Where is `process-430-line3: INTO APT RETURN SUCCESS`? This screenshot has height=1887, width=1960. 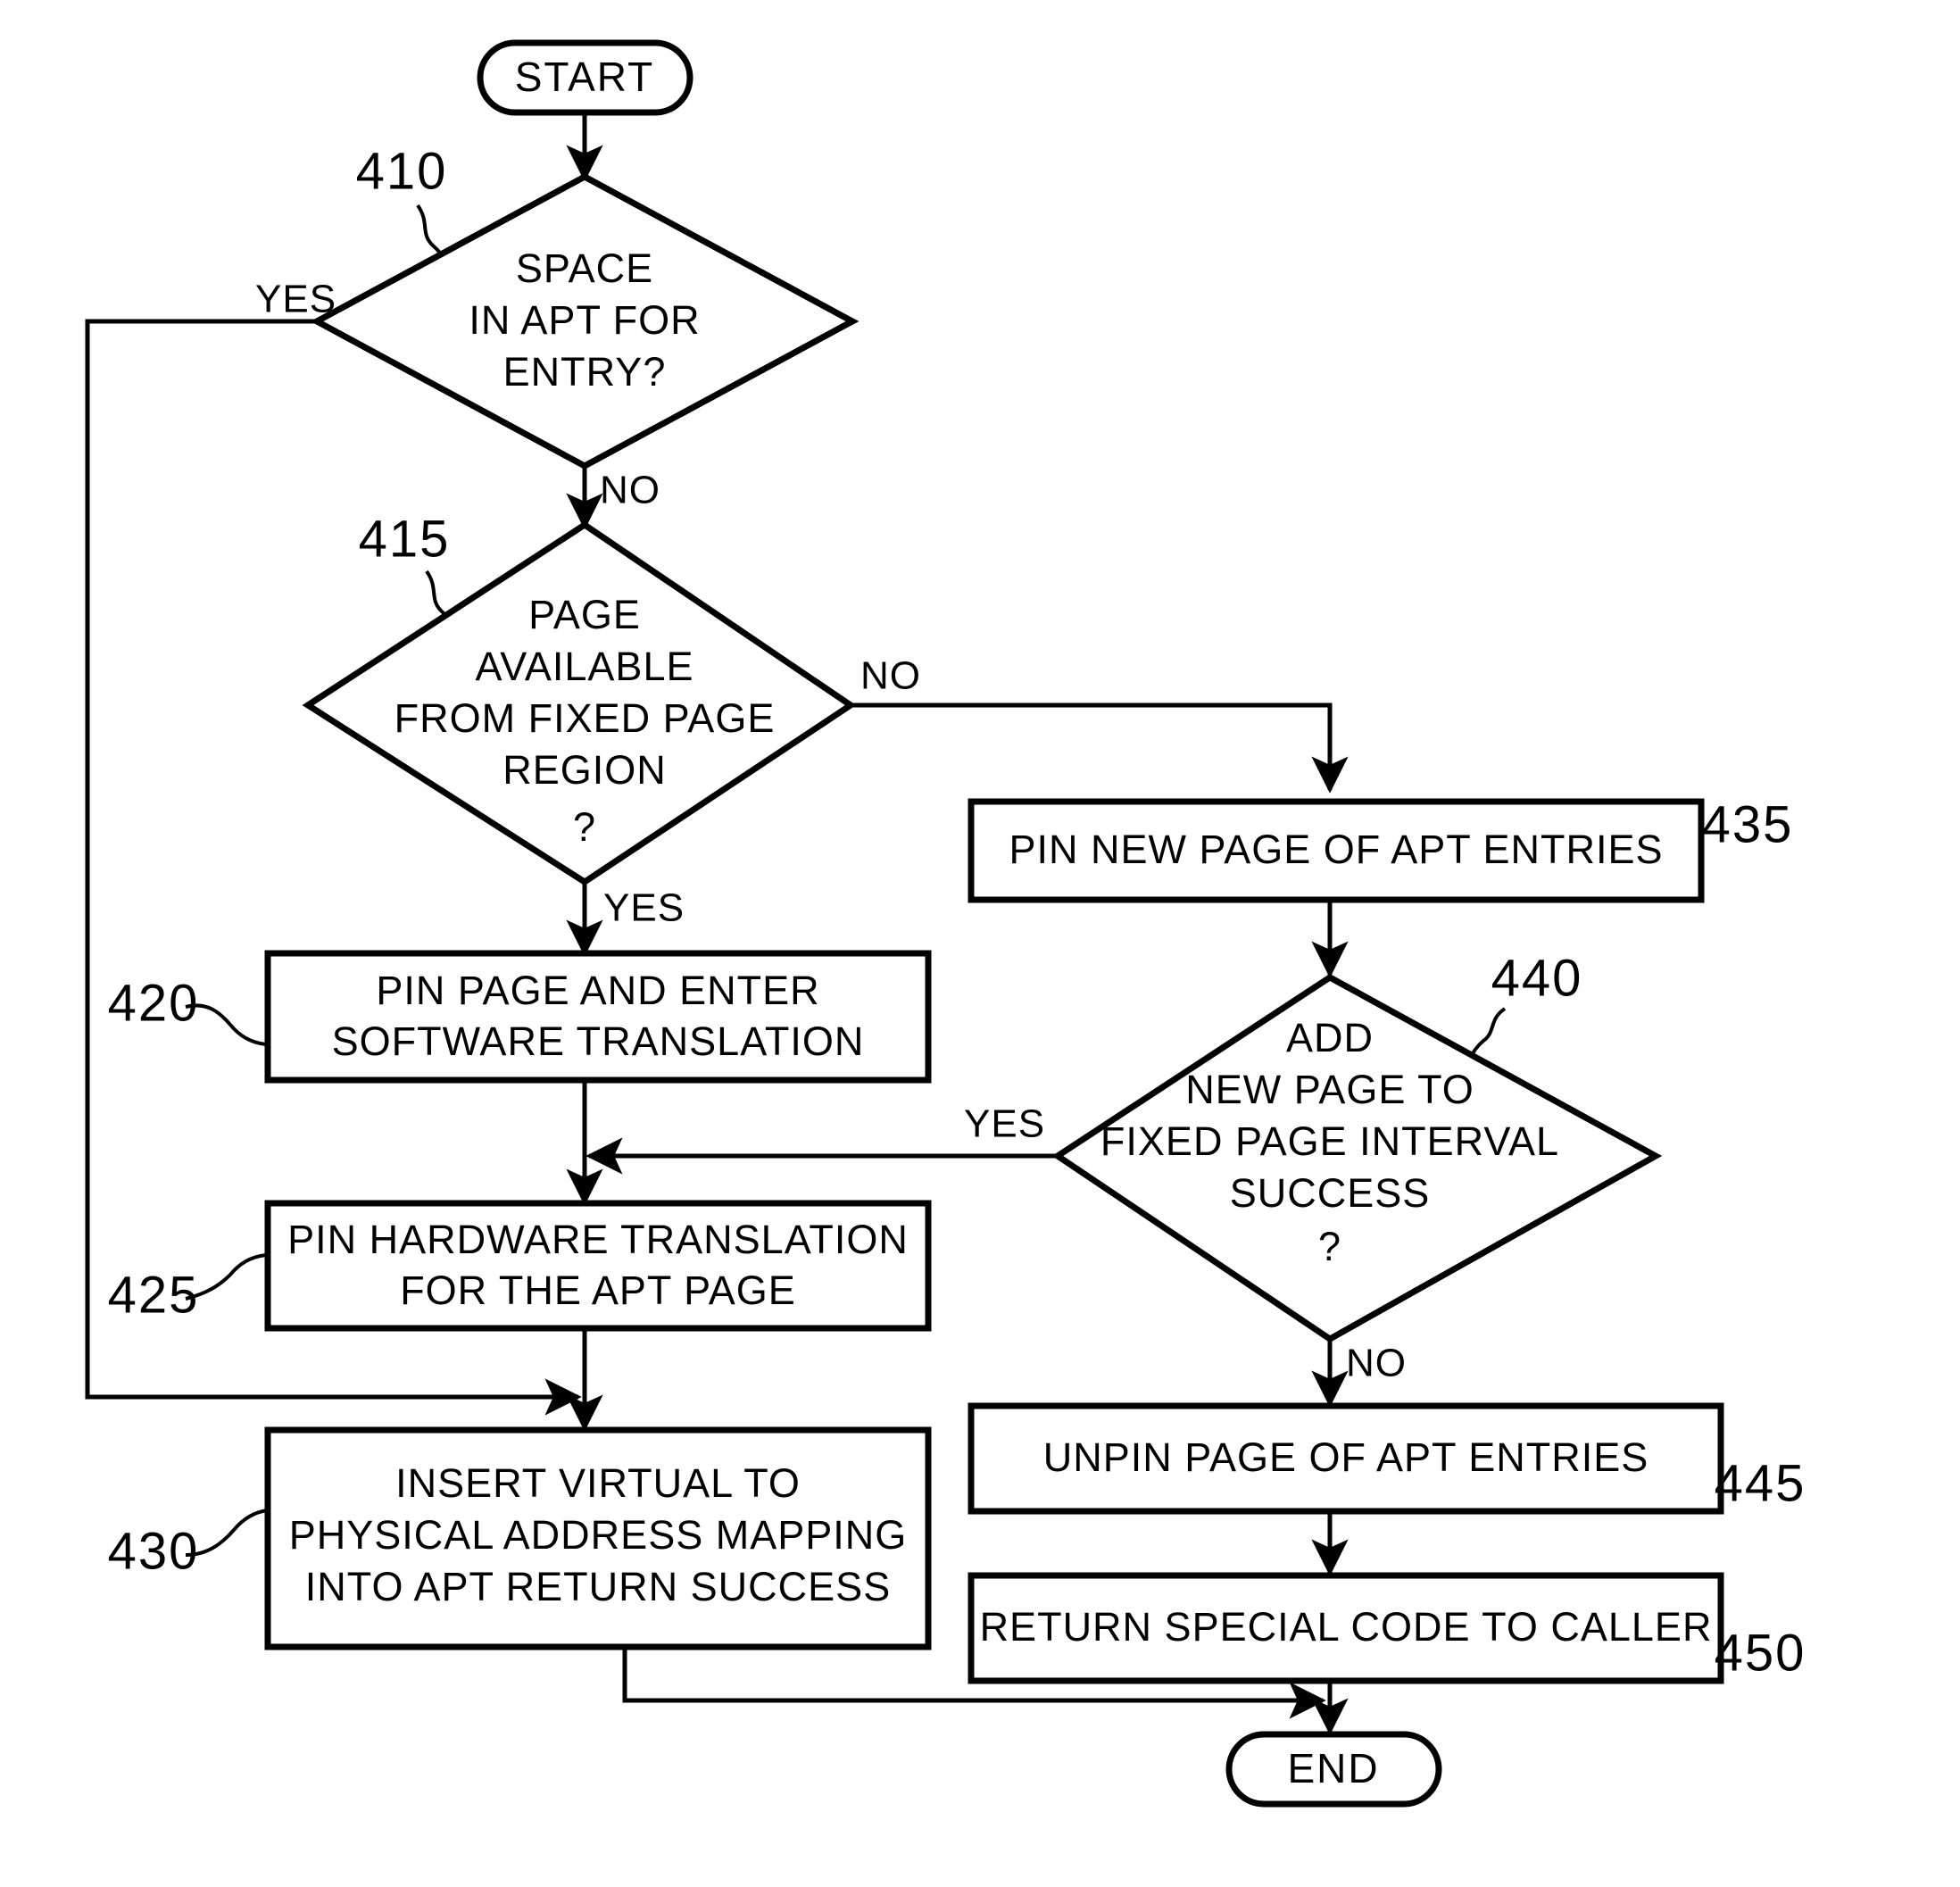
process-430-line3: INTO APT RETURN SUCCESS is located at coordinates (598, 1586).